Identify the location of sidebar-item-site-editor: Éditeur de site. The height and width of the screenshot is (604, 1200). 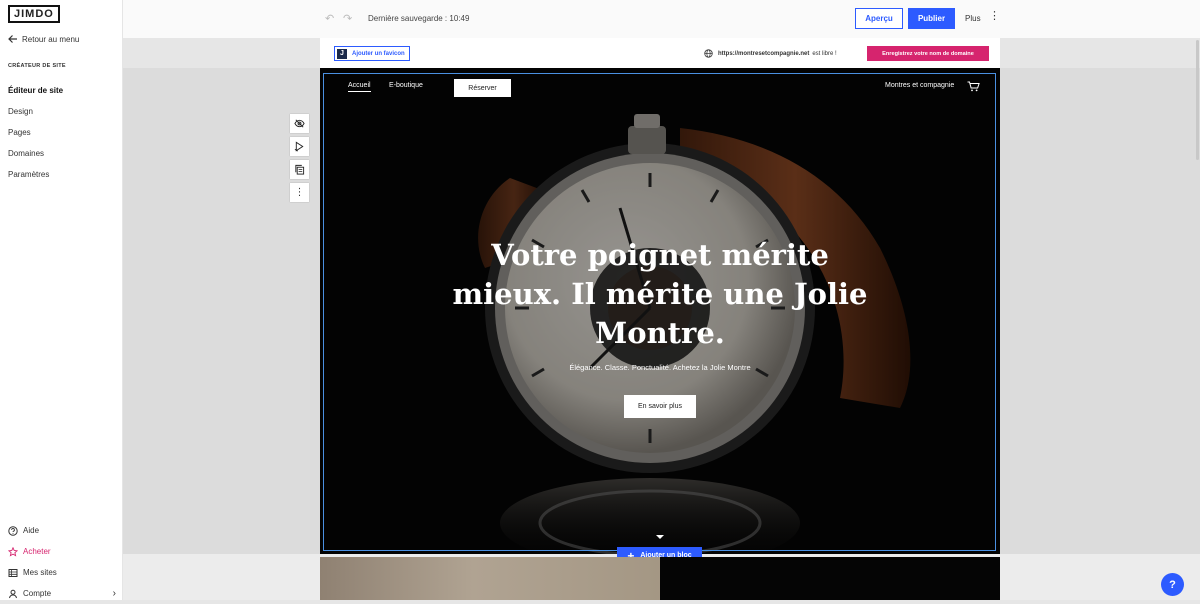
(35, 90).